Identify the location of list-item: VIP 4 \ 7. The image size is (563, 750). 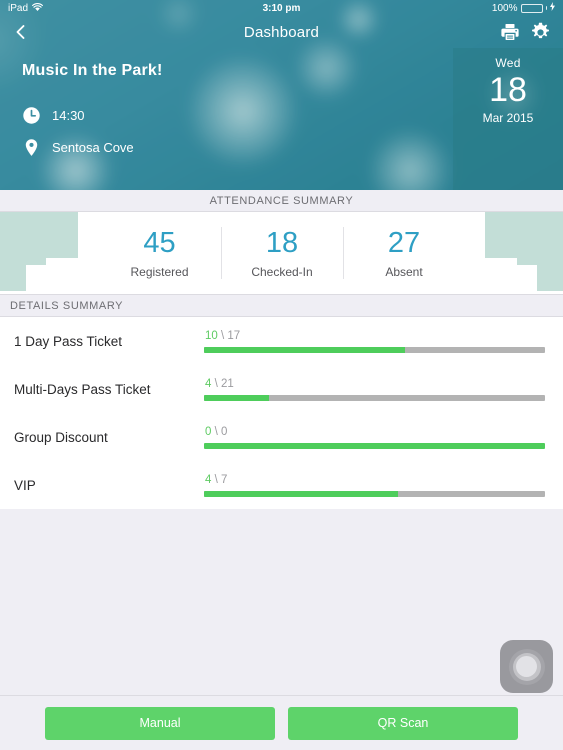
(281, 485).